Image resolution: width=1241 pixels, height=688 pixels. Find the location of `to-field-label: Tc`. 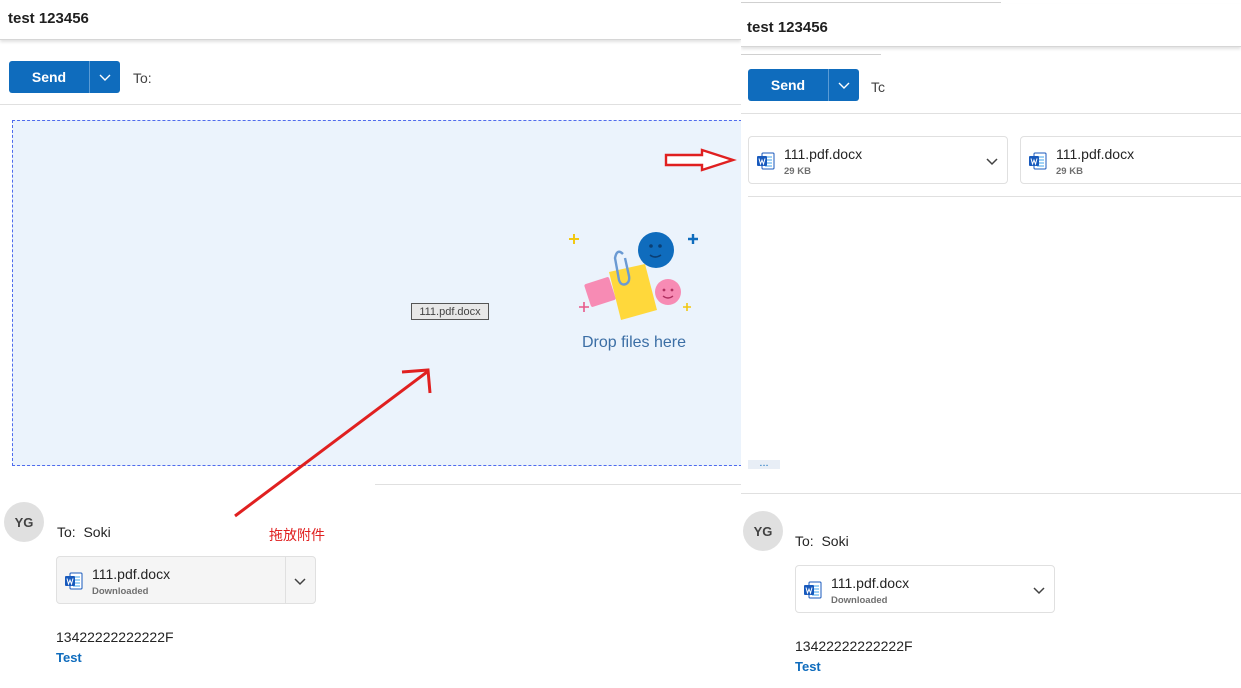

to-field-label: Tc is located at coordinates (878, 87).